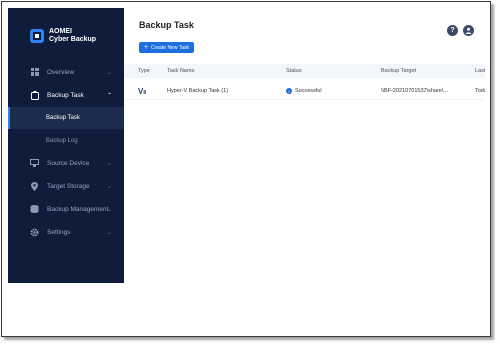  What do you see at coordinates (34, 232) in the screenshot?
I see `settings-icon` at bounding box center [34, 232].